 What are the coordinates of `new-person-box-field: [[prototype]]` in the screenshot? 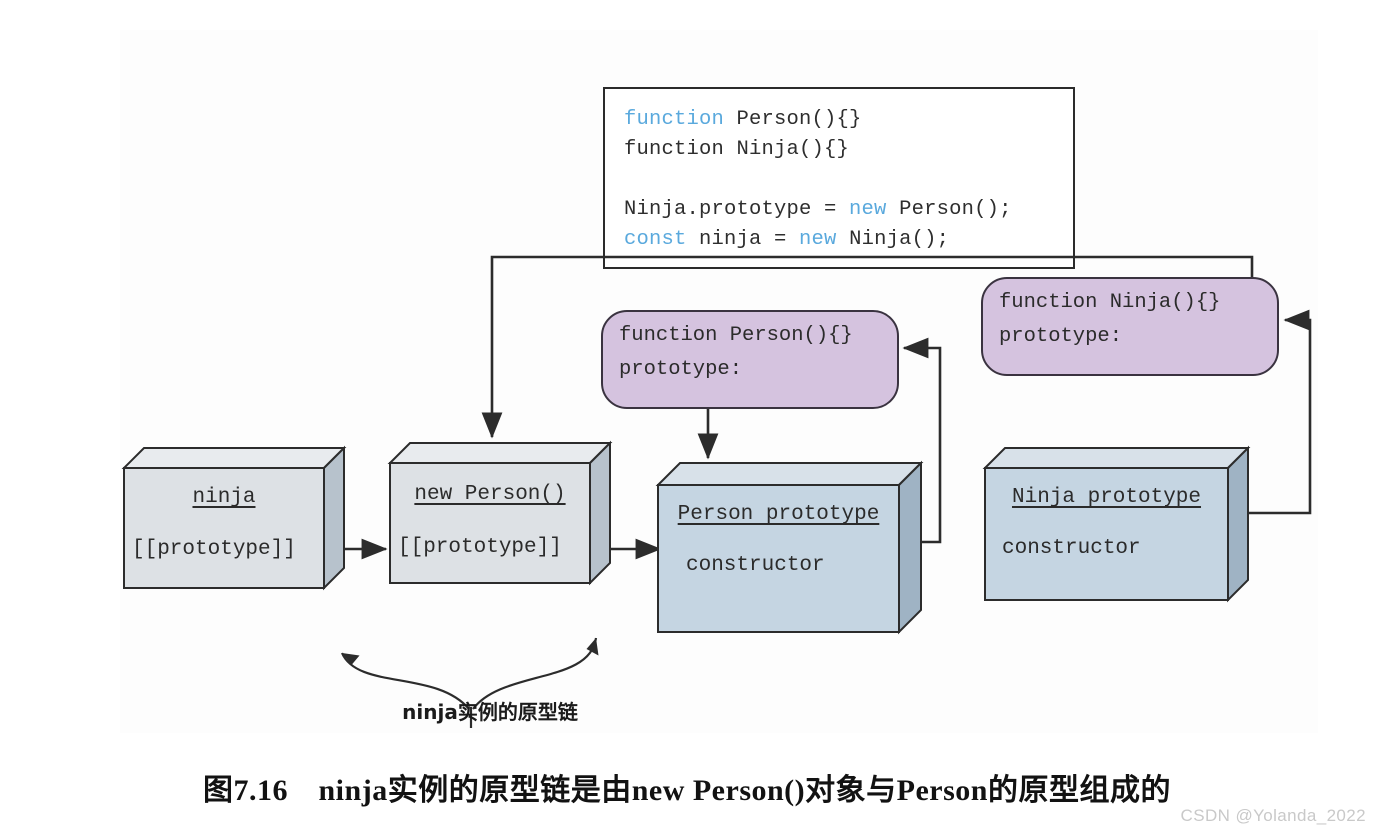 It's located at (480, 547).